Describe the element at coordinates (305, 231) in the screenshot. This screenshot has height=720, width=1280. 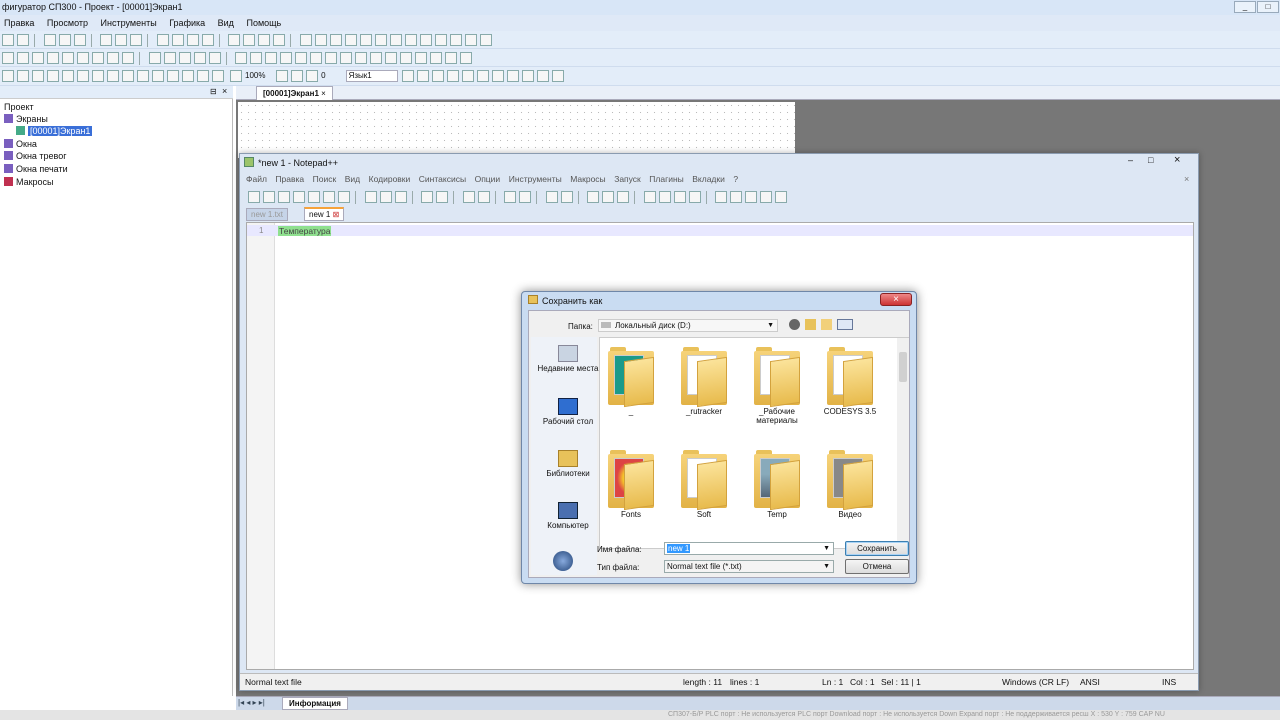
I see `editor-line-text: Температура` at that location.